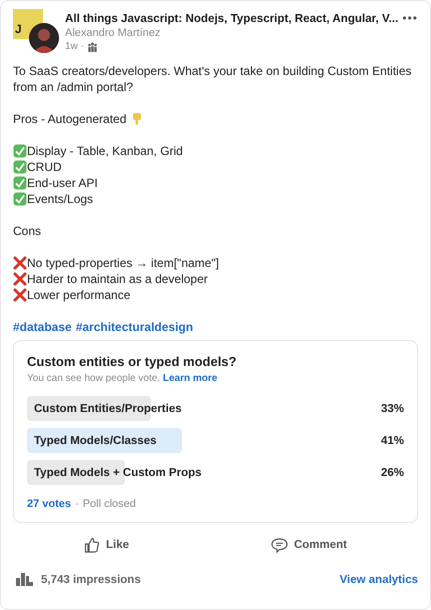  What do you see at coordinates (71, 46) in the screenshot?
I see `post-age: 1w` at bounding box center [71, 46].